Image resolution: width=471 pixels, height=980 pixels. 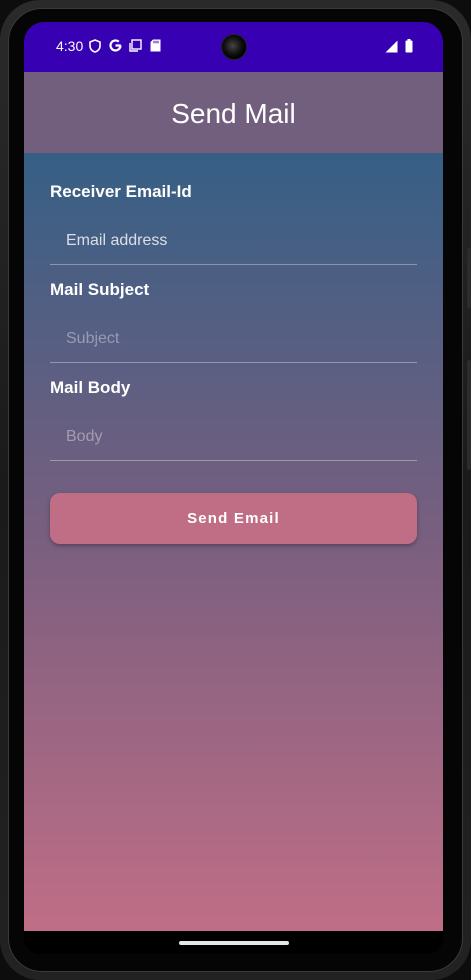 I want to click on send-email-button: Send Email, so click(x=233, y=518).